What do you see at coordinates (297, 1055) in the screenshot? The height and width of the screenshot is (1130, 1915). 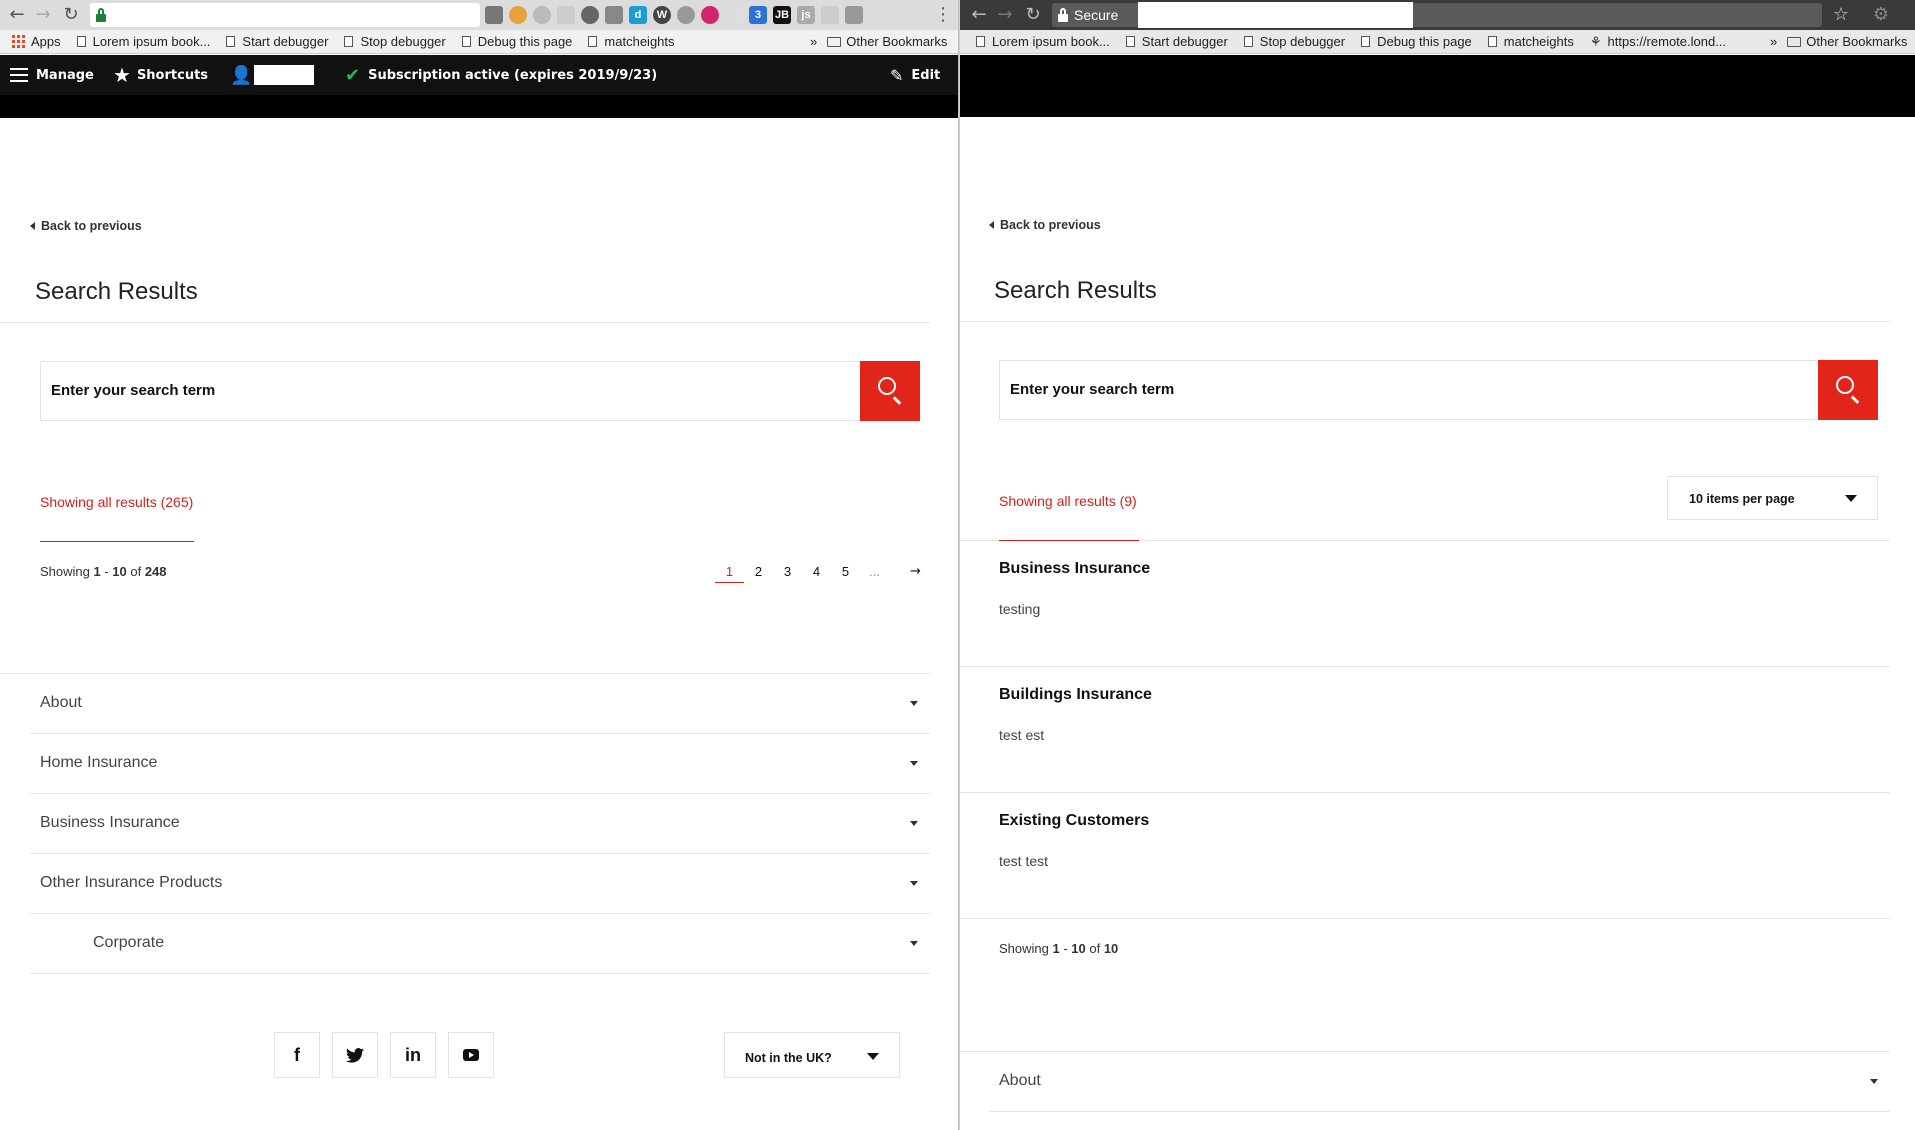 I see `facebook-icon: f` at bounding box center [297, 1055].